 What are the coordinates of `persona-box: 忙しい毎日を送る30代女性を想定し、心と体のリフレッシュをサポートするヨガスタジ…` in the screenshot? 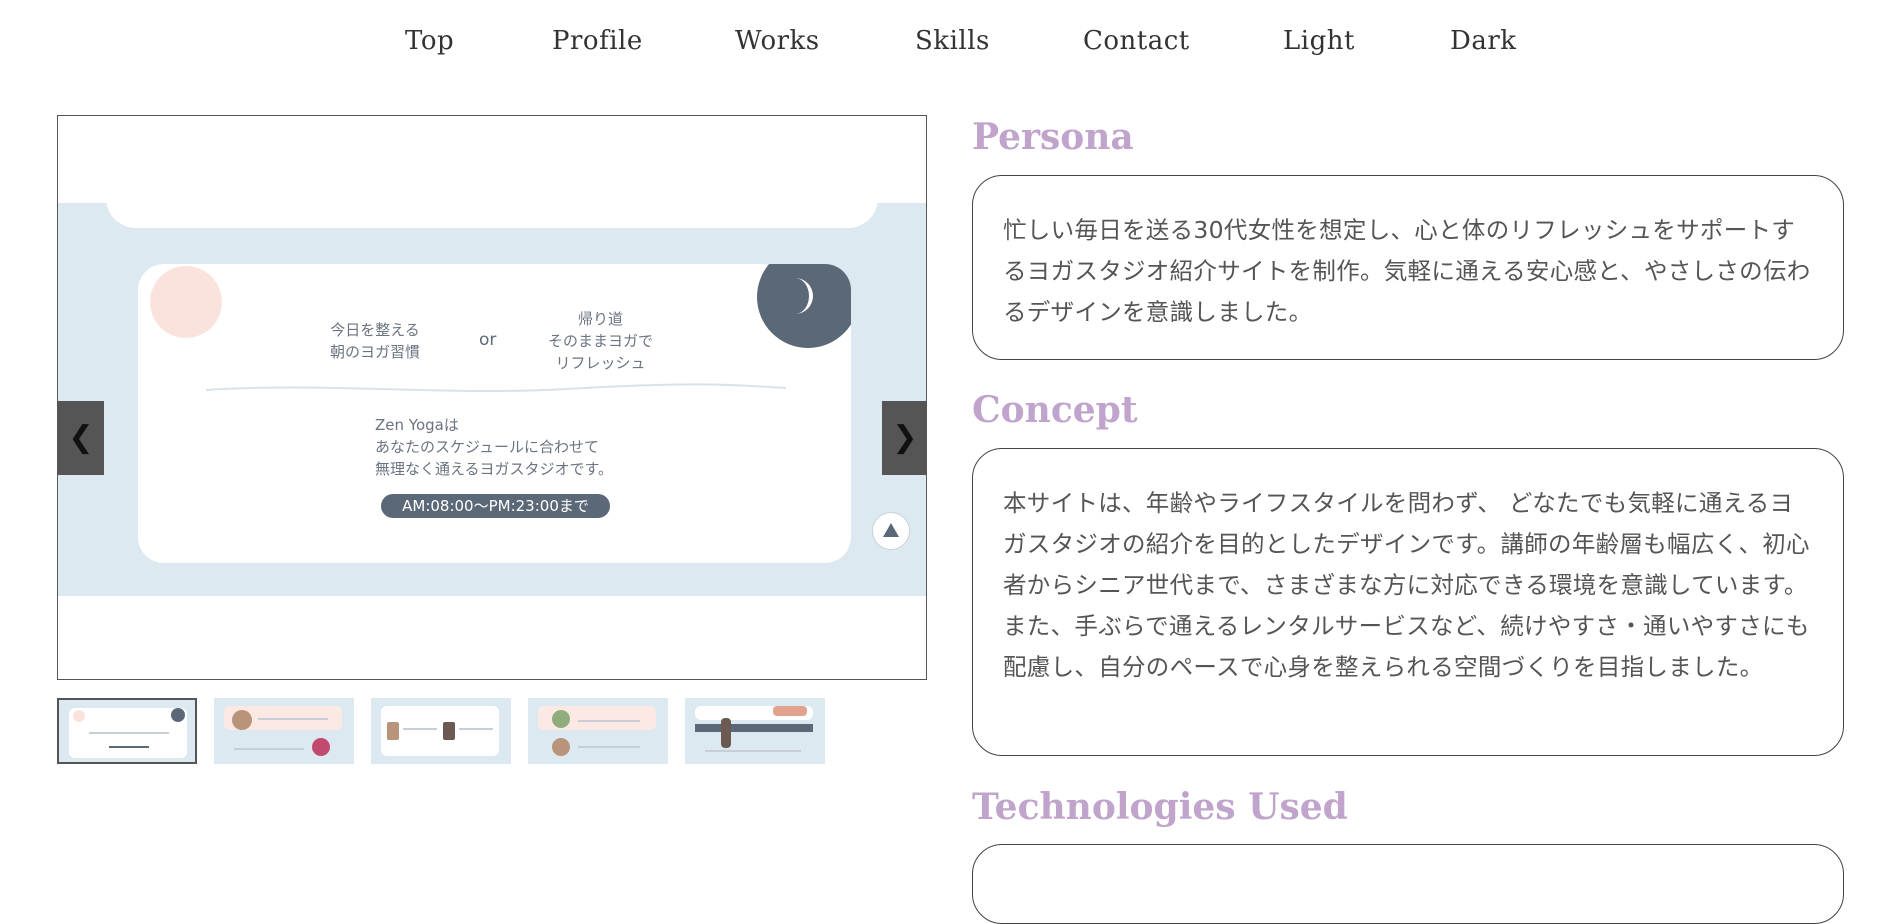 It's located at (1408, 267).